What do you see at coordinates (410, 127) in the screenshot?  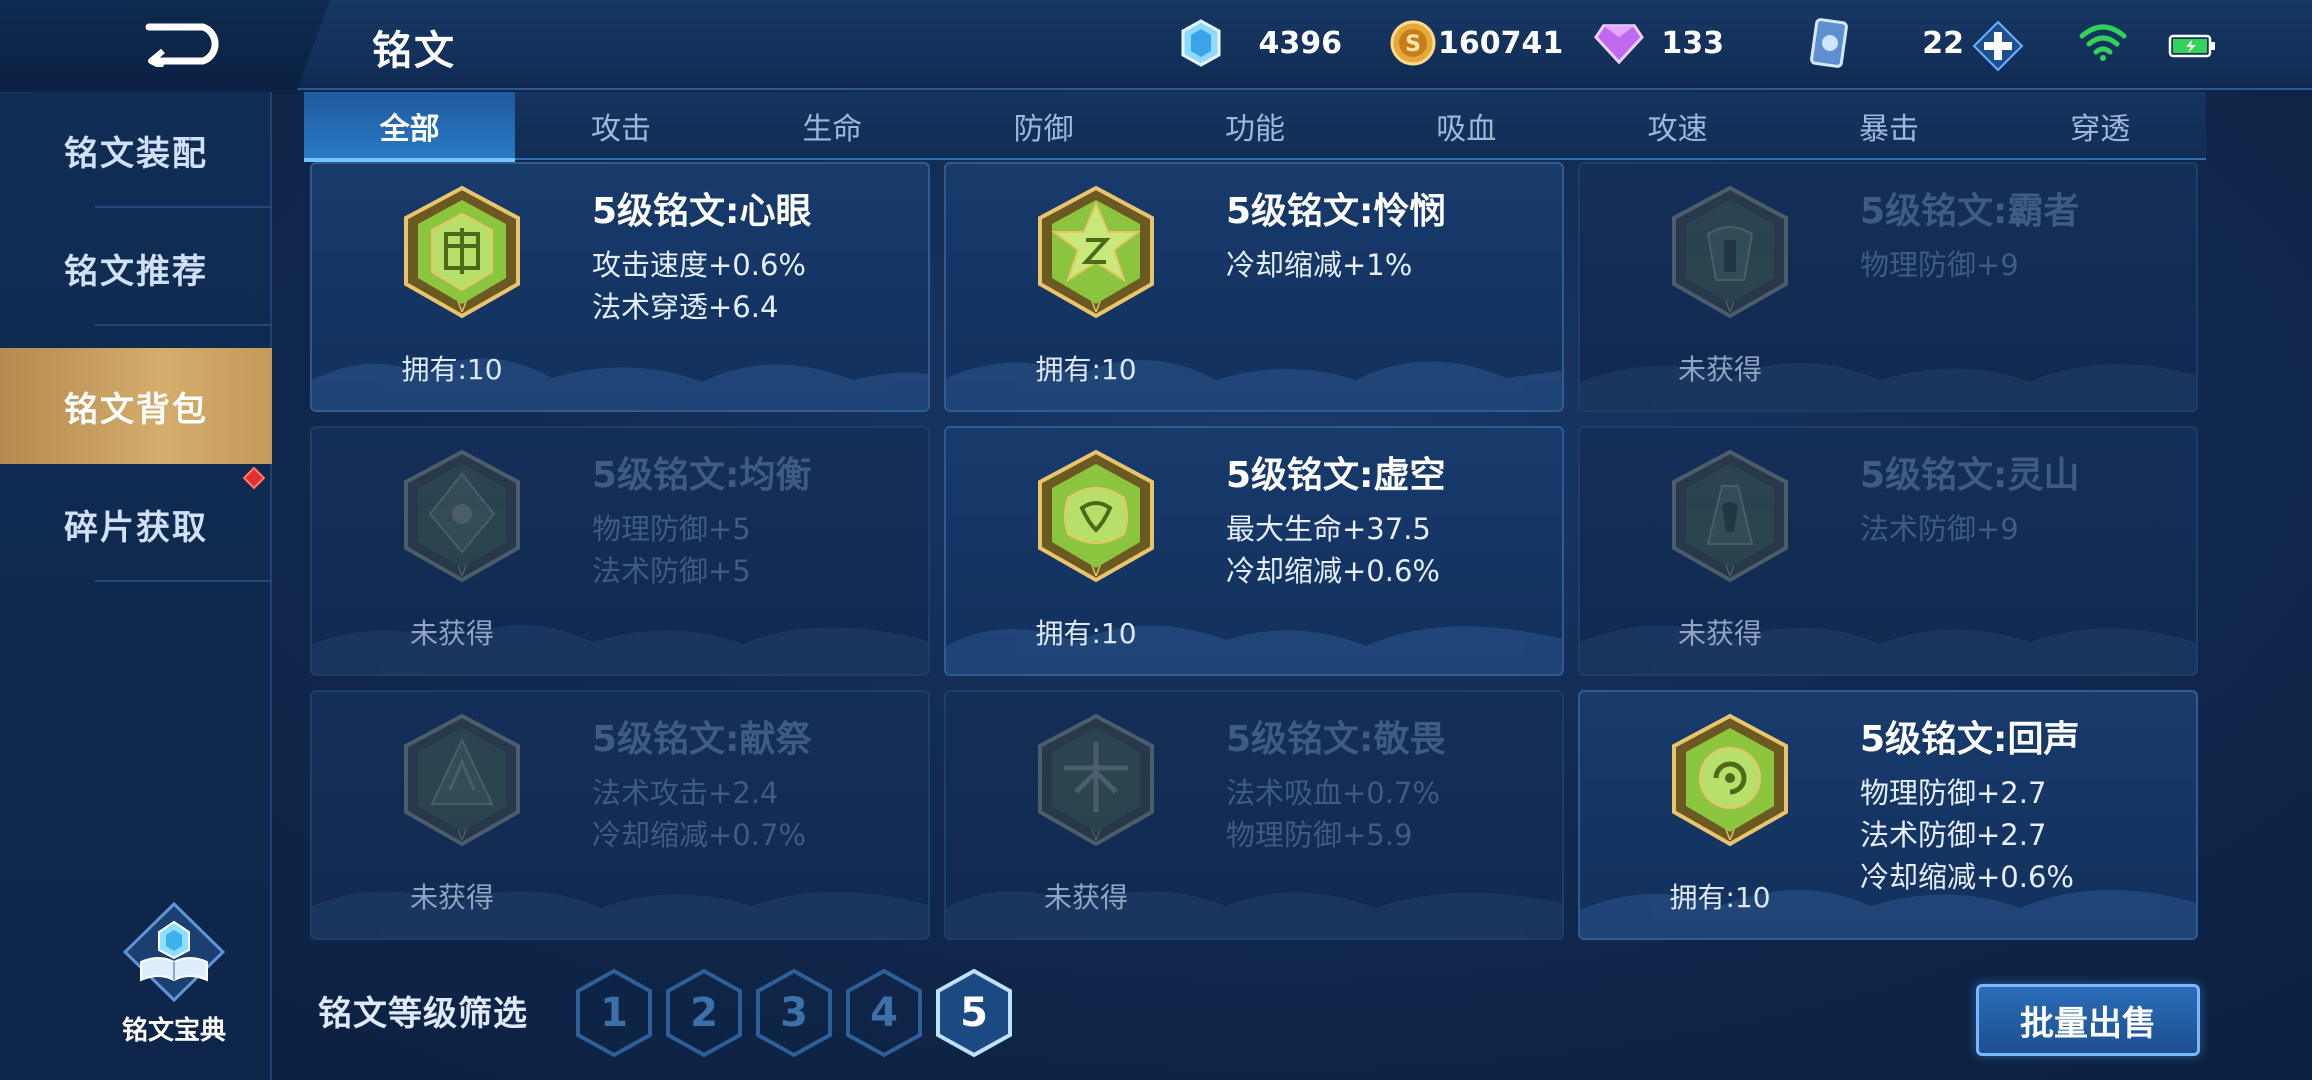 I see `tab-all: 全部` at bounding box center [410, 127].